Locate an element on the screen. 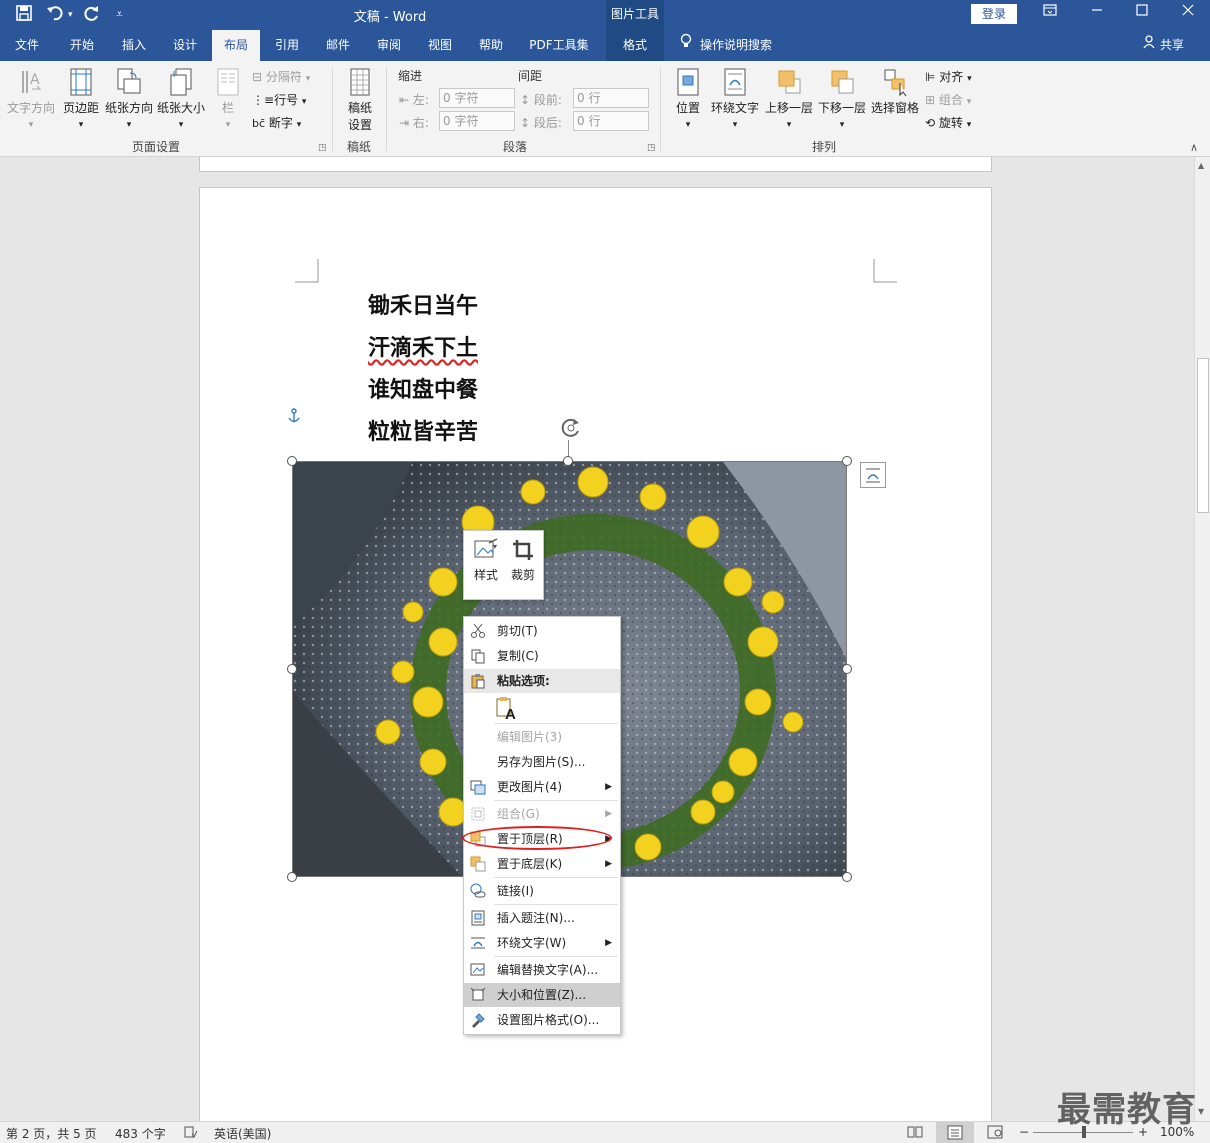  send-backward-button: 下移一层 ▾ is located at coordinates (842, 98).